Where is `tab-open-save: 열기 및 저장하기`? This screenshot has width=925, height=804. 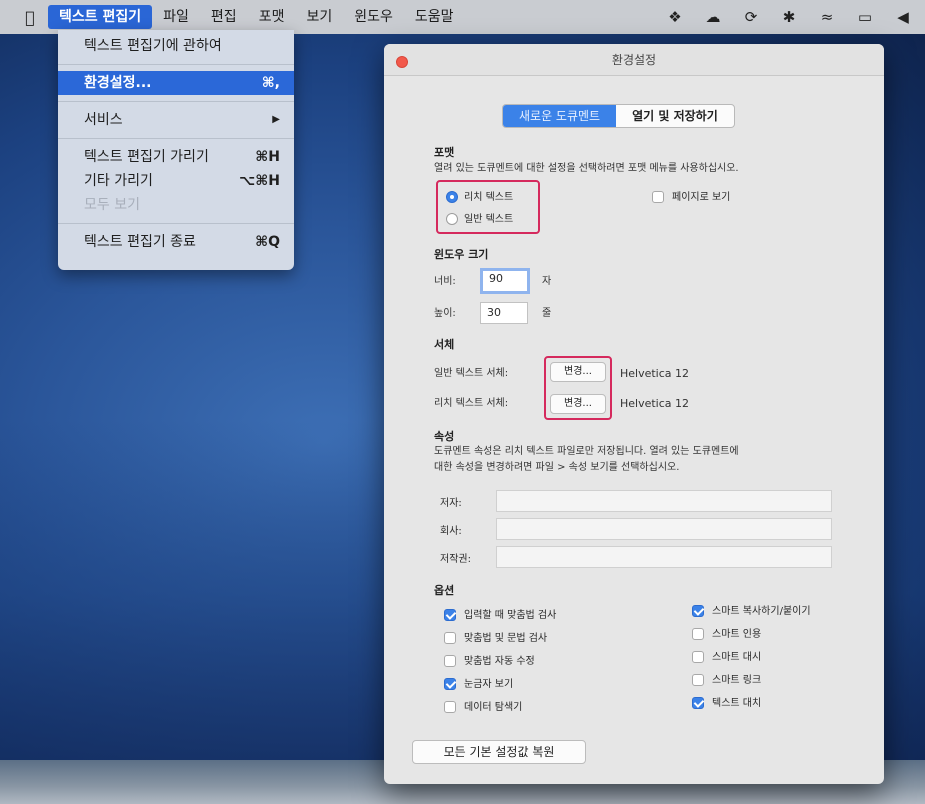
tab-open-save: 열기 및 저장하기 is located at coordinates (675, 116).